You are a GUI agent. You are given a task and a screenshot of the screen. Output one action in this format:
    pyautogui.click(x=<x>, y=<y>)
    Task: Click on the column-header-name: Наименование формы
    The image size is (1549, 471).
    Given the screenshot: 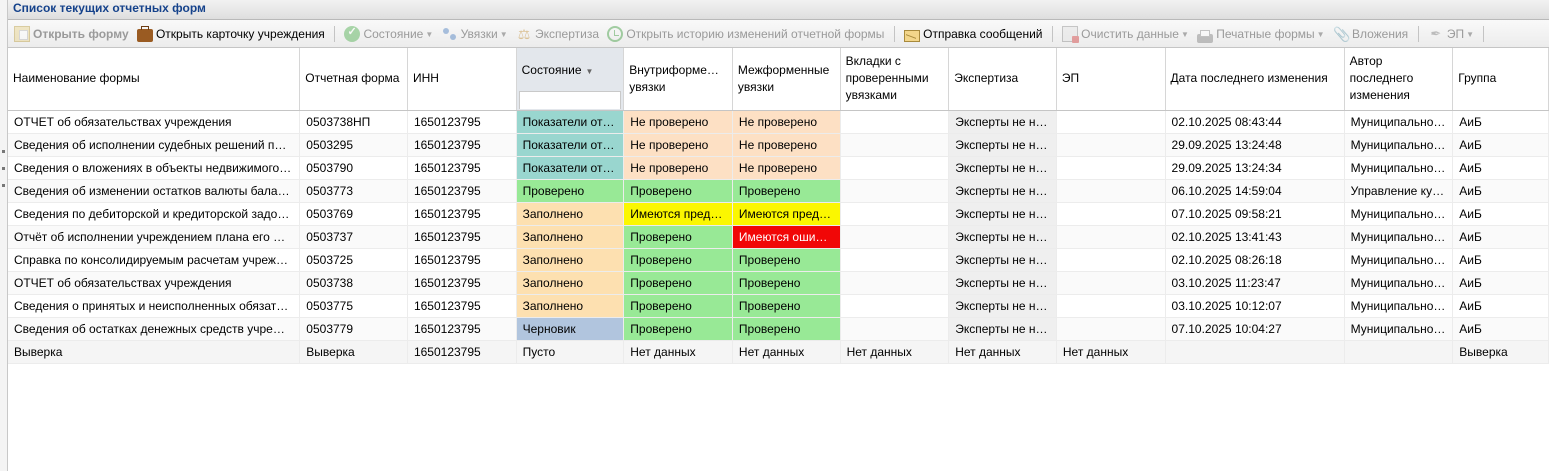 What is the action you would take?
    pyautogui.click(x=154, y=79)
    